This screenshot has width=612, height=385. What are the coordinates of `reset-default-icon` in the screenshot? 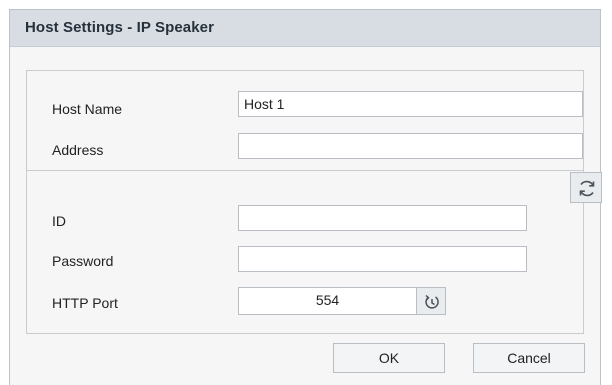 It's located at (432, 301).